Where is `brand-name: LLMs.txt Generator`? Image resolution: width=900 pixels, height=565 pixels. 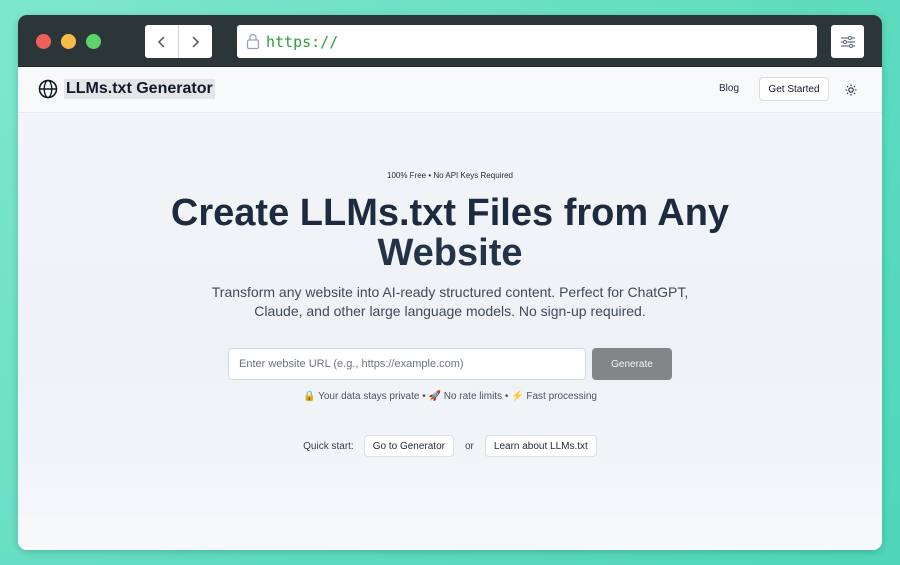
brand-name: LLMs.txt Generator is located at coordinates (139, 89).